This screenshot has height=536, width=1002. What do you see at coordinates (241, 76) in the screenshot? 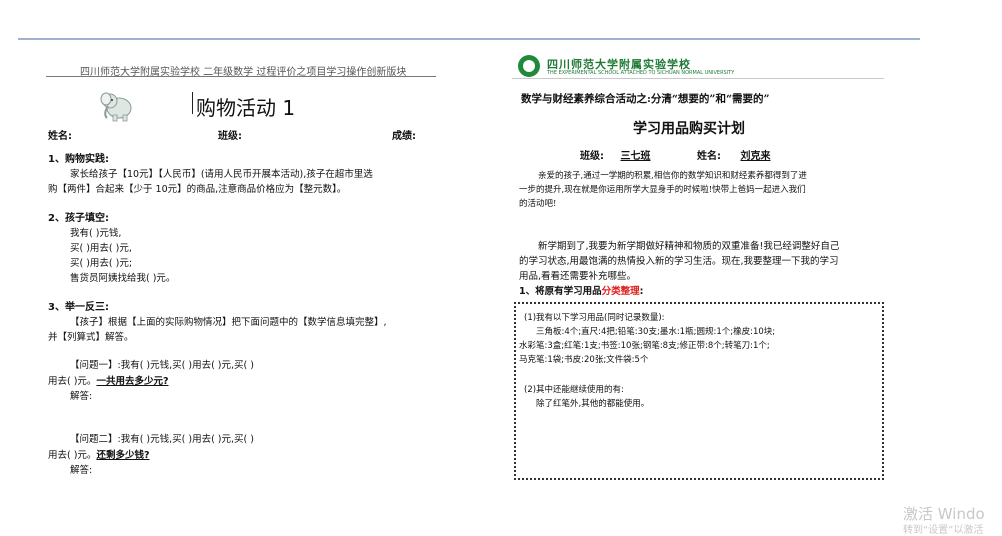
I see `left-header-rule` at bounding box center [241, 76].